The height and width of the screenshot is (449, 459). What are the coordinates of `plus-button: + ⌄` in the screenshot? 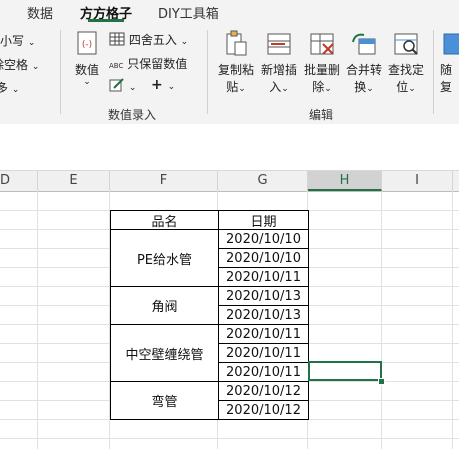 It's located at (163, 85).